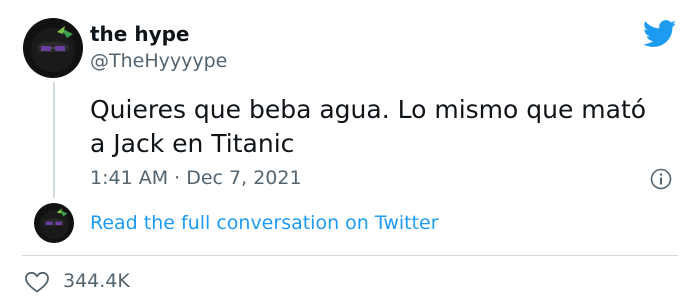 The image size is (700, 308). I want to click on twitter-bird-icon, so click(660, 34).